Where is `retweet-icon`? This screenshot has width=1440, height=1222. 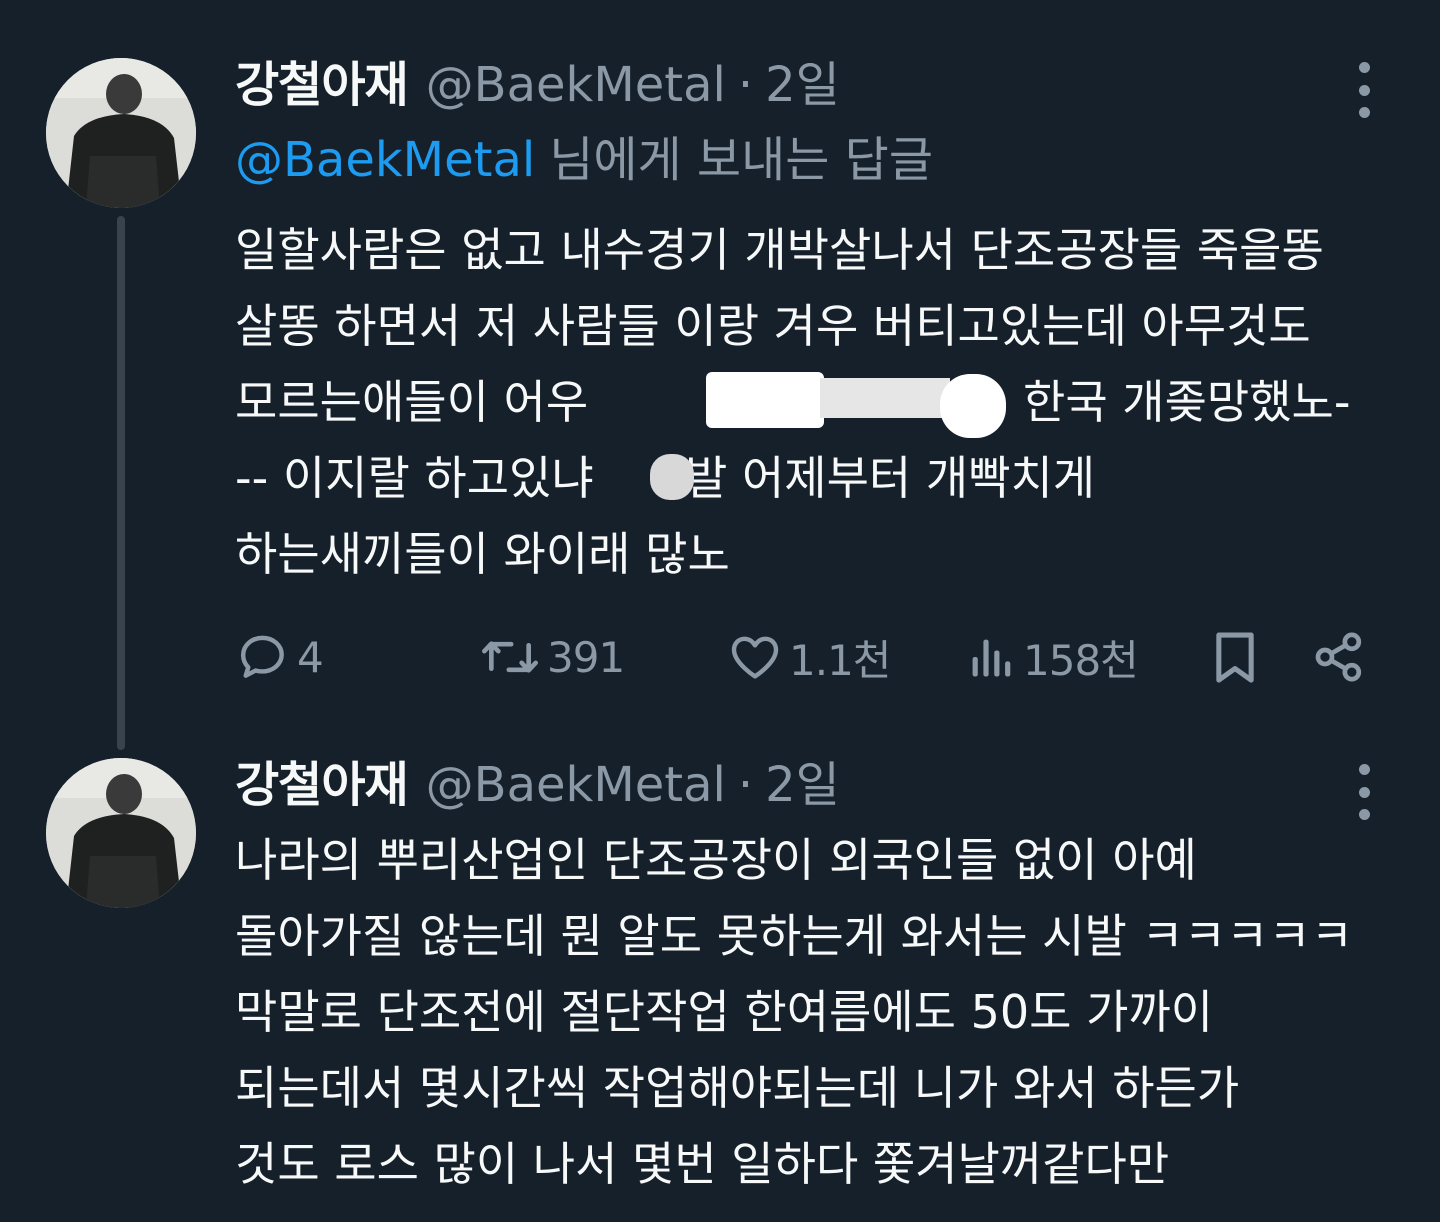
retweet-icon is located at coordinates (510, 657).